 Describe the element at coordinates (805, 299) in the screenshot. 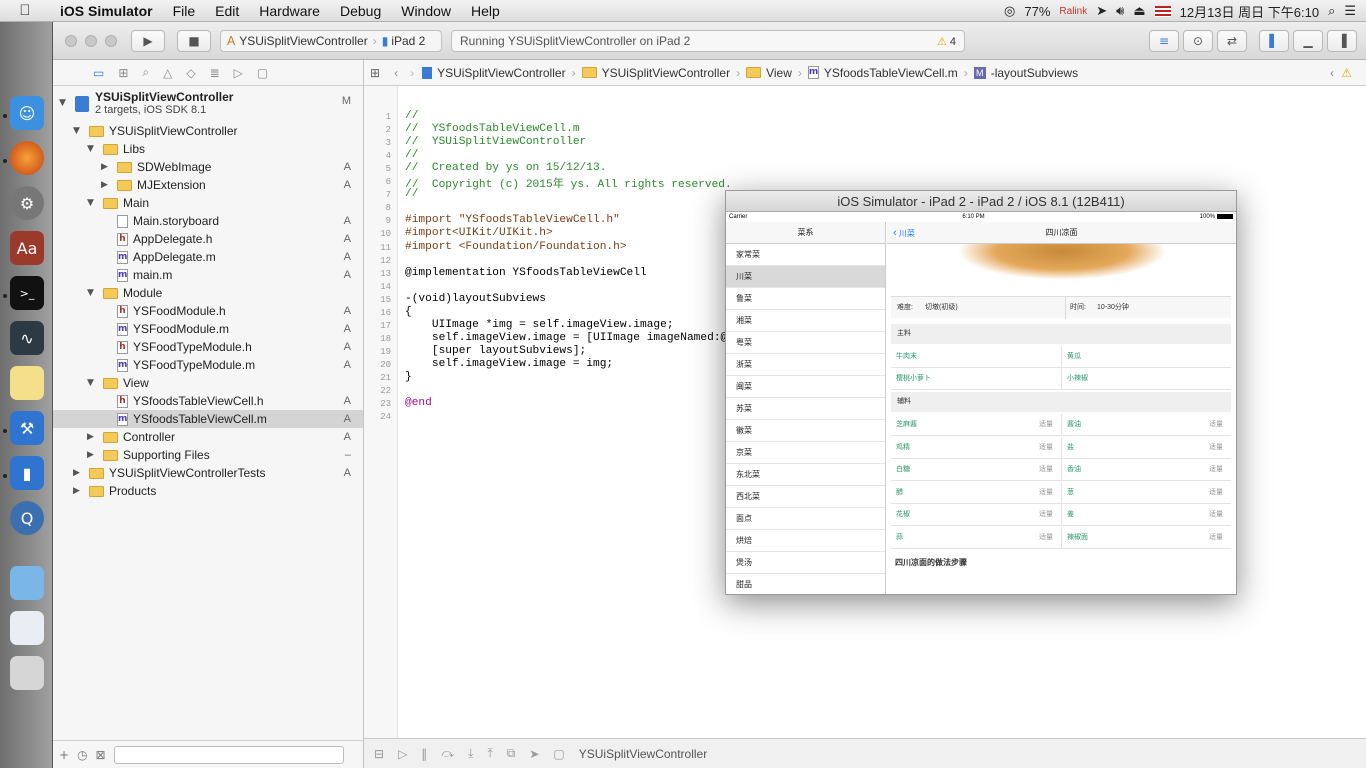

I see `category-cell: 鲁菜` at that location.